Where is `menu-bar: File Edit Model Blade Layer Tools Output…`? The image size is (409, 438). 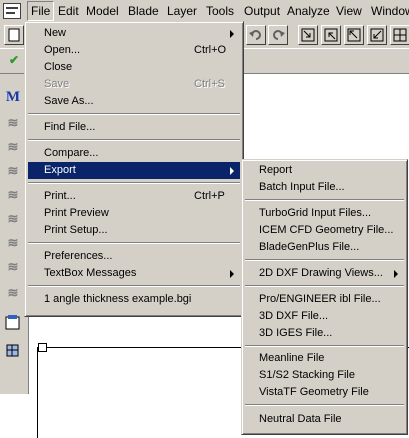 menu-bar: File Edit Model Blade Layer Tools Output… is located at coordinates (204, 11).